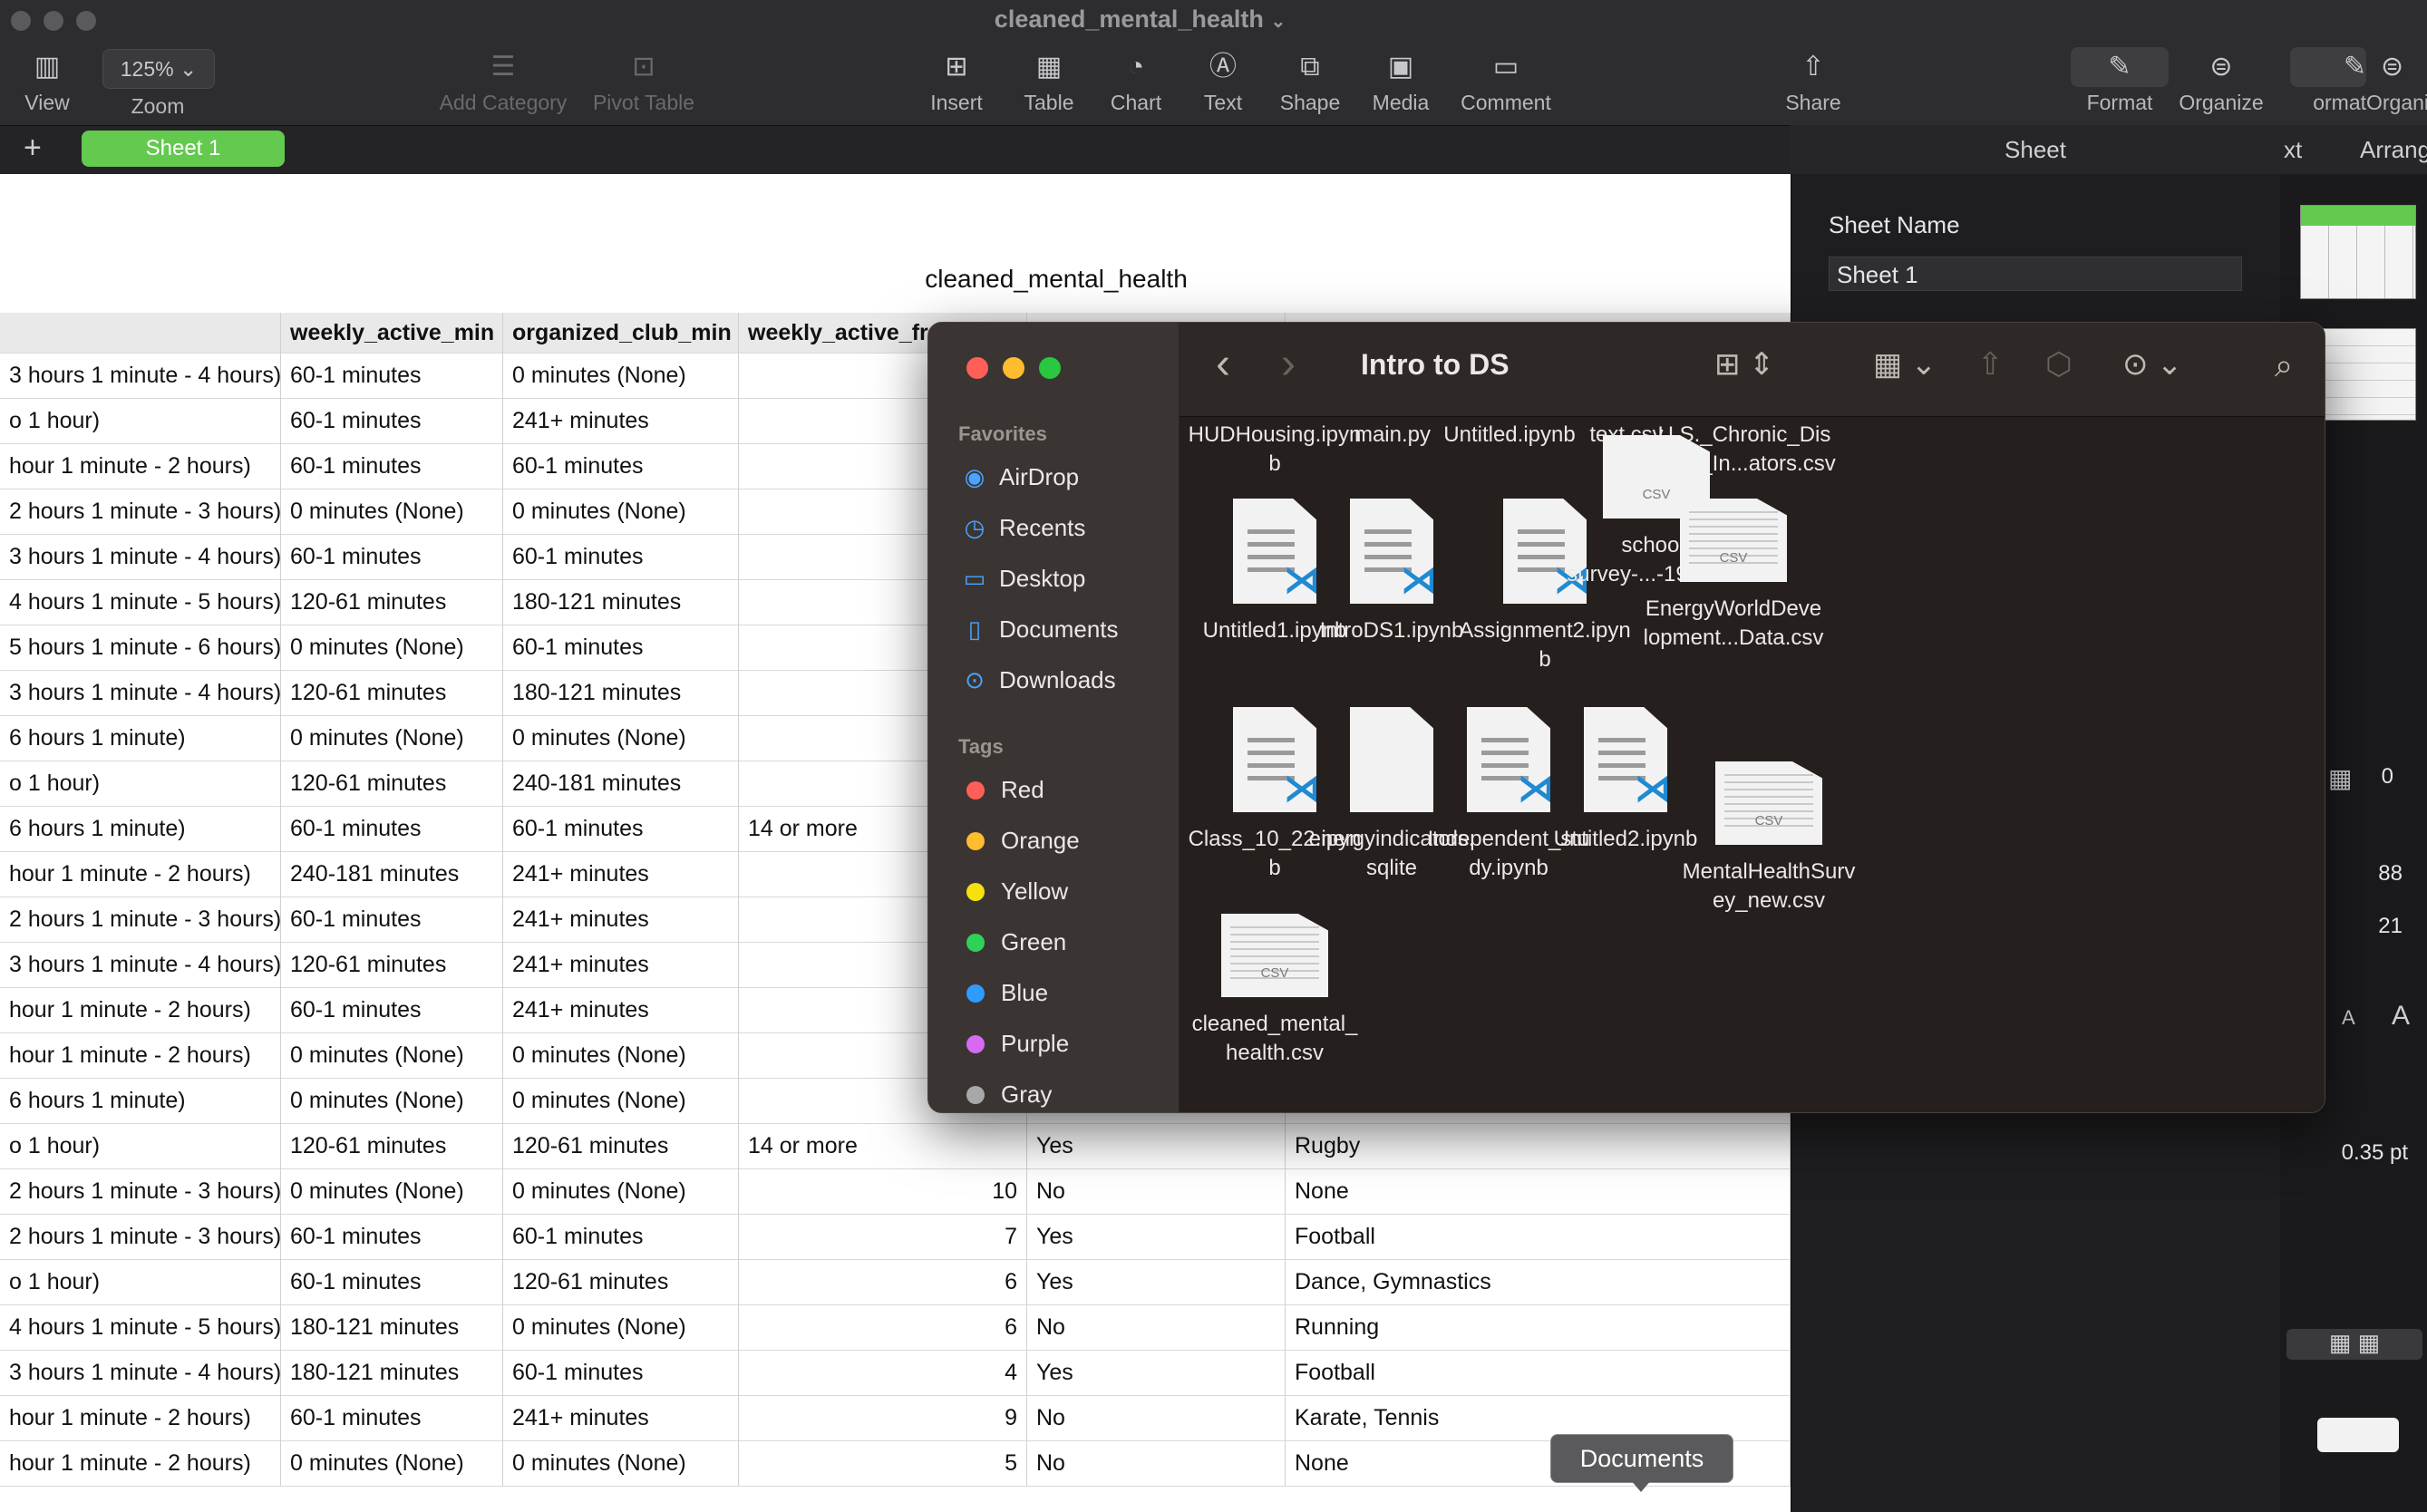 The height and width of the screenshot is (1512, 2427). What do you see at coordinates (503, 83) in the screenshot?
I see `add-category-button: ☰ Add Category` at bounding box center [503, 83].